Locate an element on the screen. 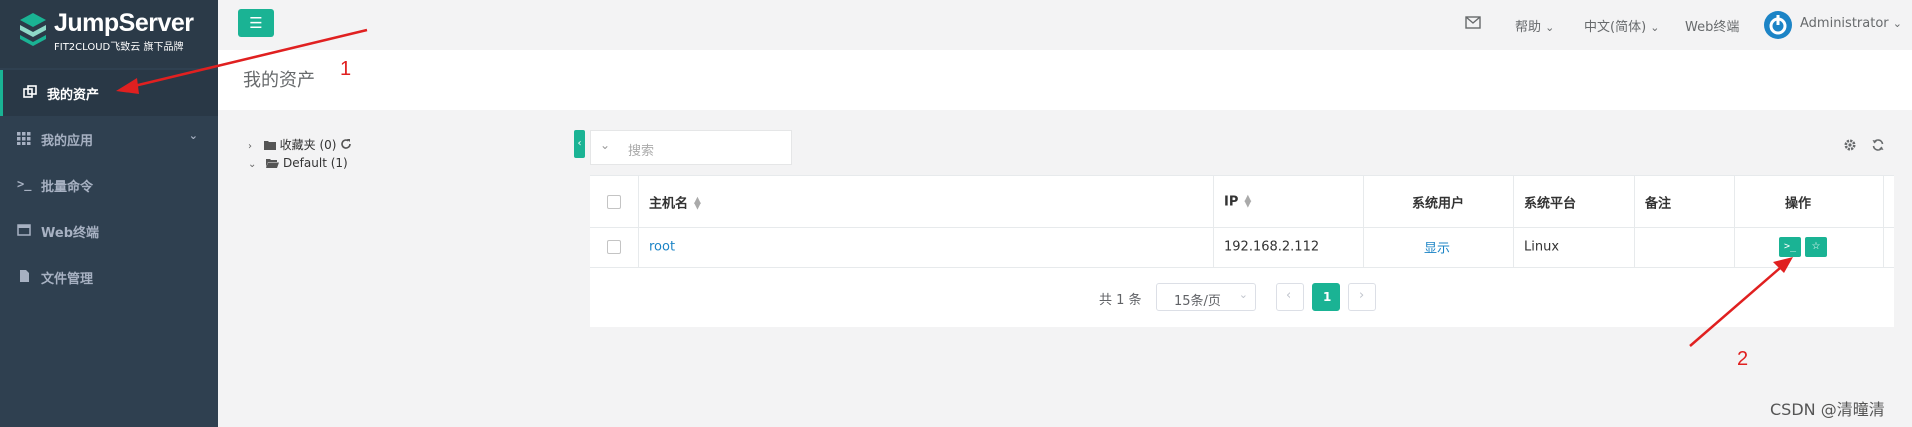 The height and width of the screenshot is (427, 1912). watermark: CSDN @清曈清 is located at coordinates (1827, 409).